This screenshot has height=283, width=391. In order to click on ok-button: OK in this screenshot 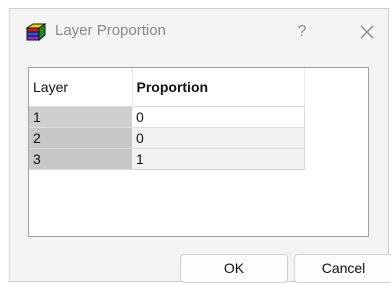, I will do `click(234, 268)`.